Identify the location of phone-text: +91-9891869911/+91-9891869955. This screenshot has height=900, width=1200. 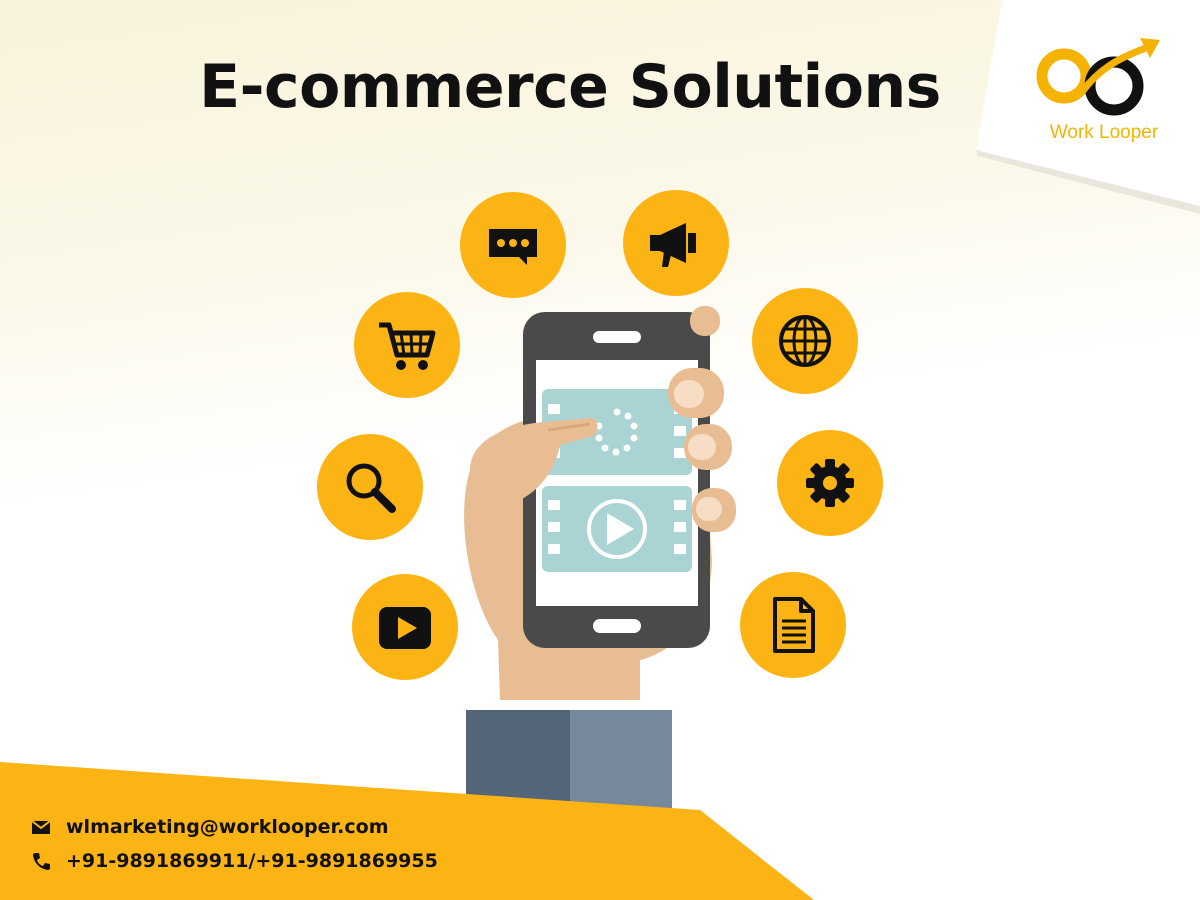
(252, 861).